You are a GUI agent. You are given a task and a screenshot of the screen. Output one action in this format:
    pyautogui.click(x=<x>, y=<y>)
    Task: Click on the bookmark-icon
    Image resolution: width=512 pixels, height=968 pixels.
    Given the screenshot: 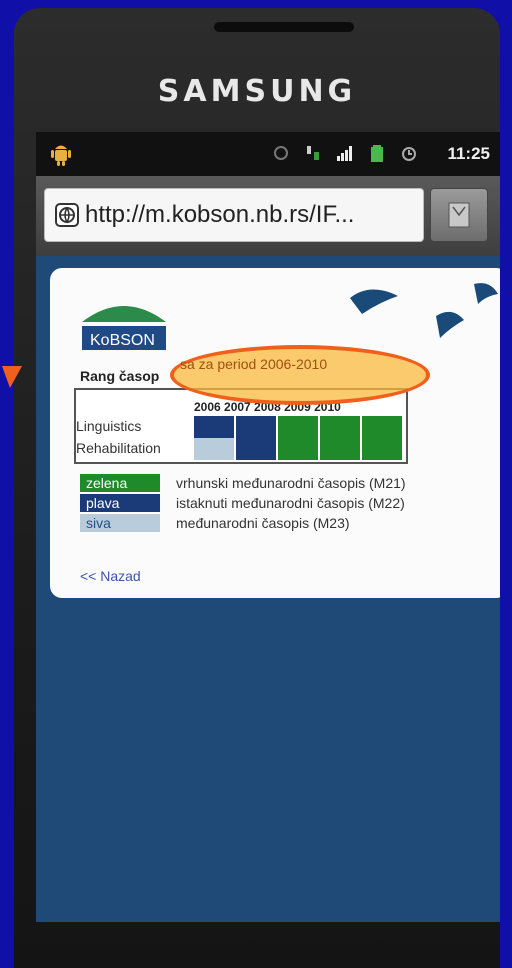 What is the action you would take?
    pyautogui.click(x=459, y=215)
    